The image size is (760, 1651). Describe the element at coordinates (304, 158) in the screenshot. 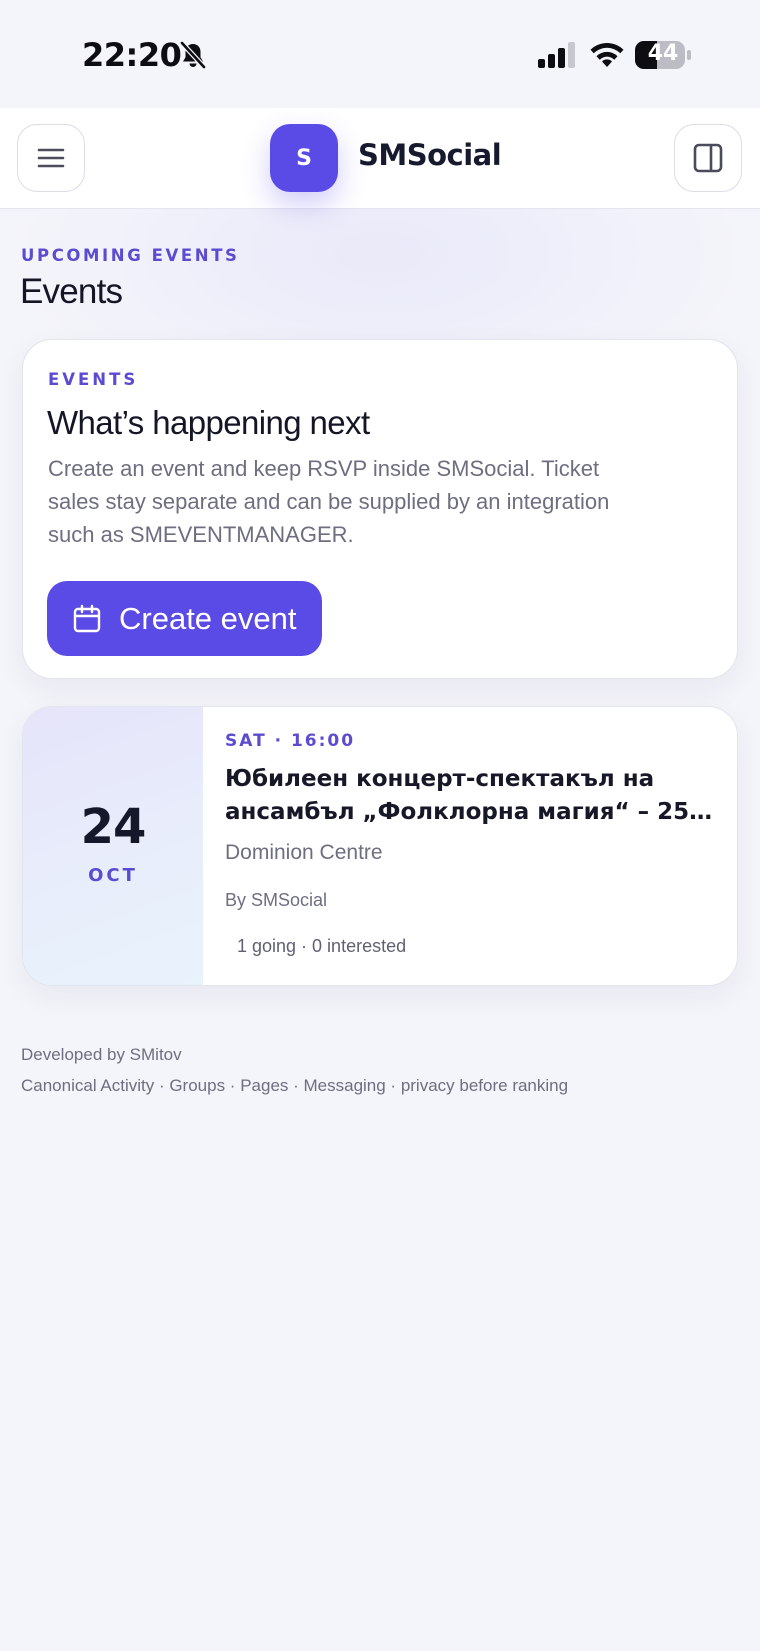

I see `brand-logo: S` at that location.